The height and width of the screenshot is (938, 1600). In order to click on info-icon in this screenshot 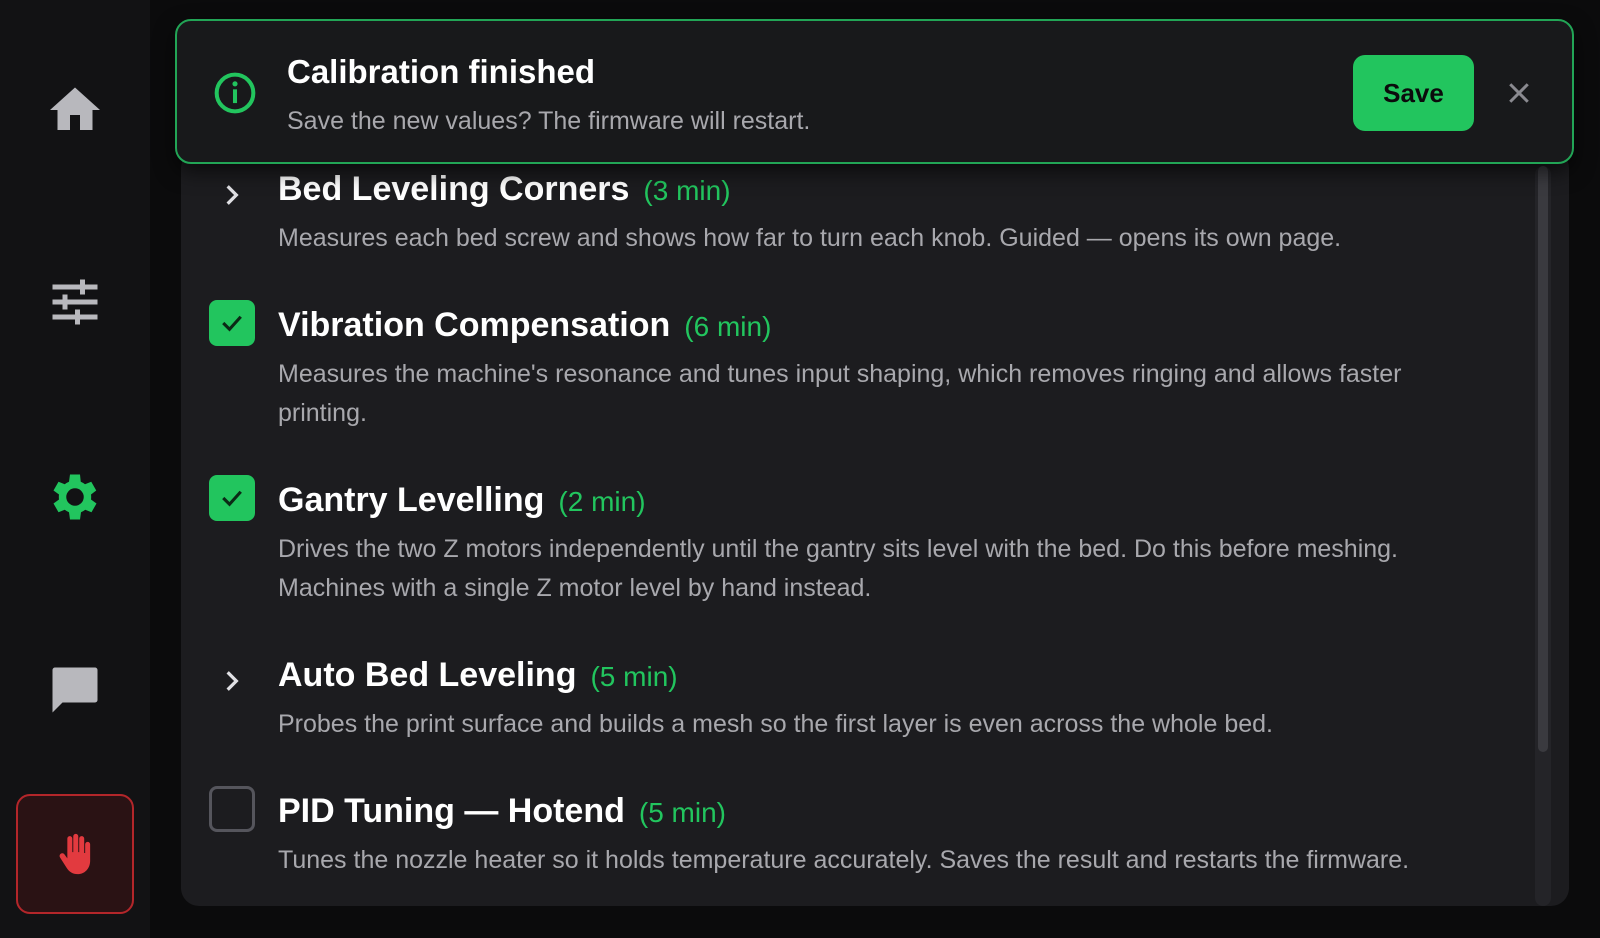, I will do `click(235, 93)`.